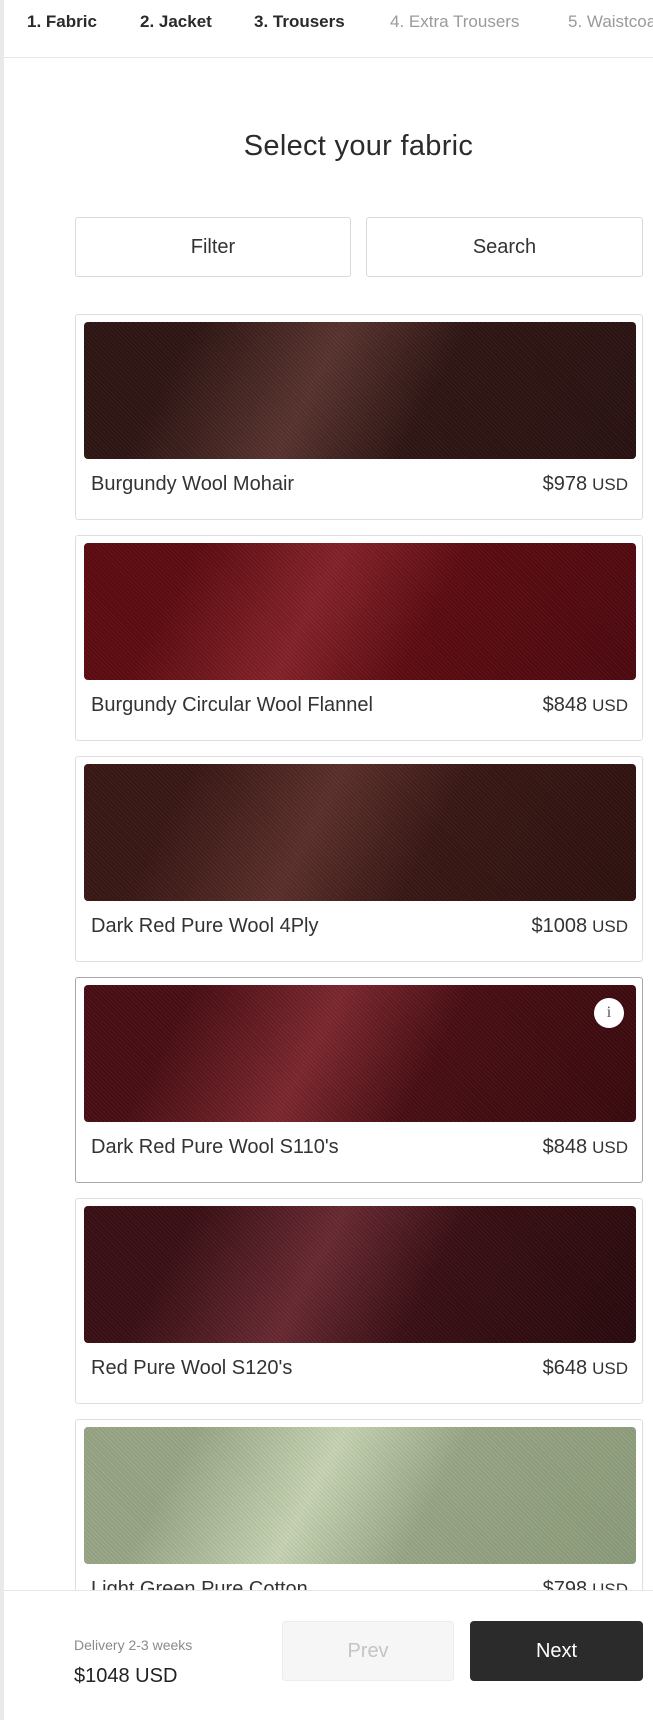 This screenshot has width=653, height=1720. What do you see at coordinates (133, 1645) in the screenshot?
I see `delivery-estimate: Delivery 2-3 weeks` at bounding box center [133, 1645].